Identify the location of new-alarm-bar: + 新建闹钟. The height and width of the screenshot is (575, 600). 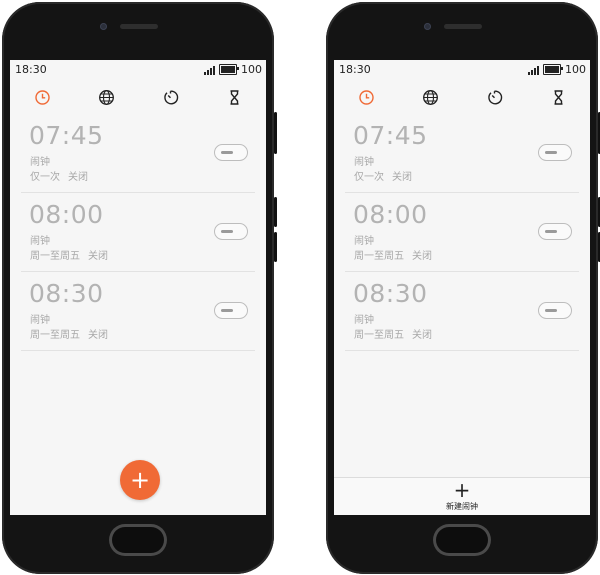
(462, 496).